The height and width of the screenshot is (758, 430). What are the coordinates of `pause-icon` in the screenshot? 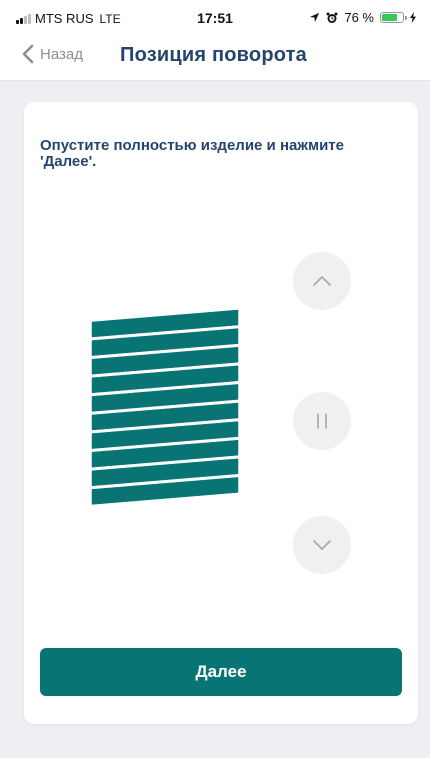 It's located at (322, 421).